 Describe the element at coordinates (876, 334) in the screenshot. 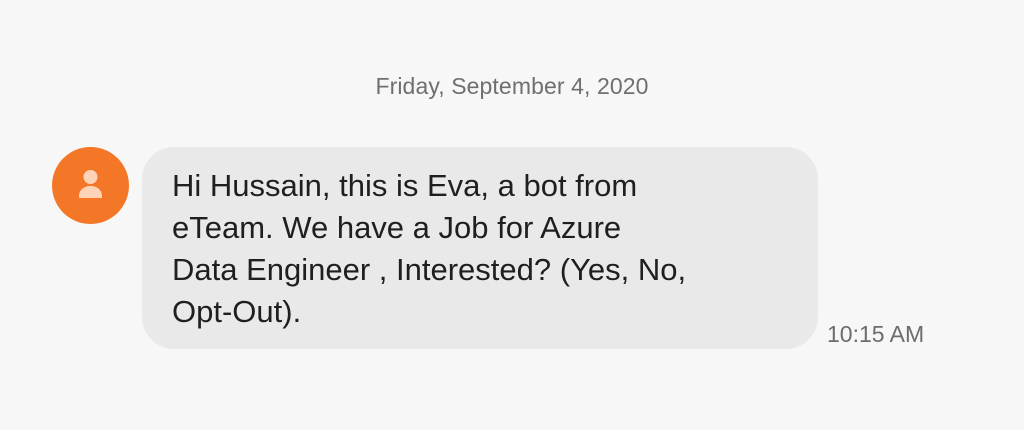

I see `message-timestamp: 10:15 AM` at that location.